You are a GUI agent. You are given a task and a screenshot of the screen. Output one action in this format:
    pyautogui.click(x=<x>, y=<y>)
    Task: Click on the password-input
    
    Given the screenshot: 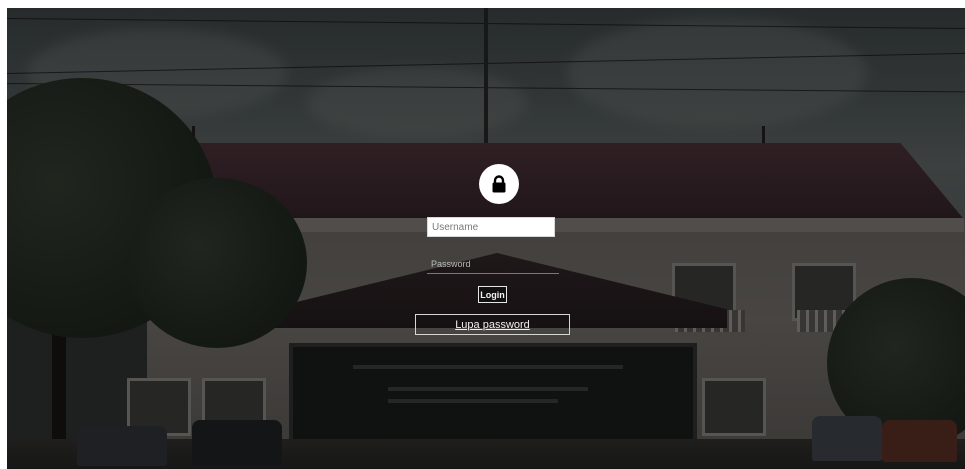 What is the action you would take?
    pyautogui.click(x=493, y=264)
    